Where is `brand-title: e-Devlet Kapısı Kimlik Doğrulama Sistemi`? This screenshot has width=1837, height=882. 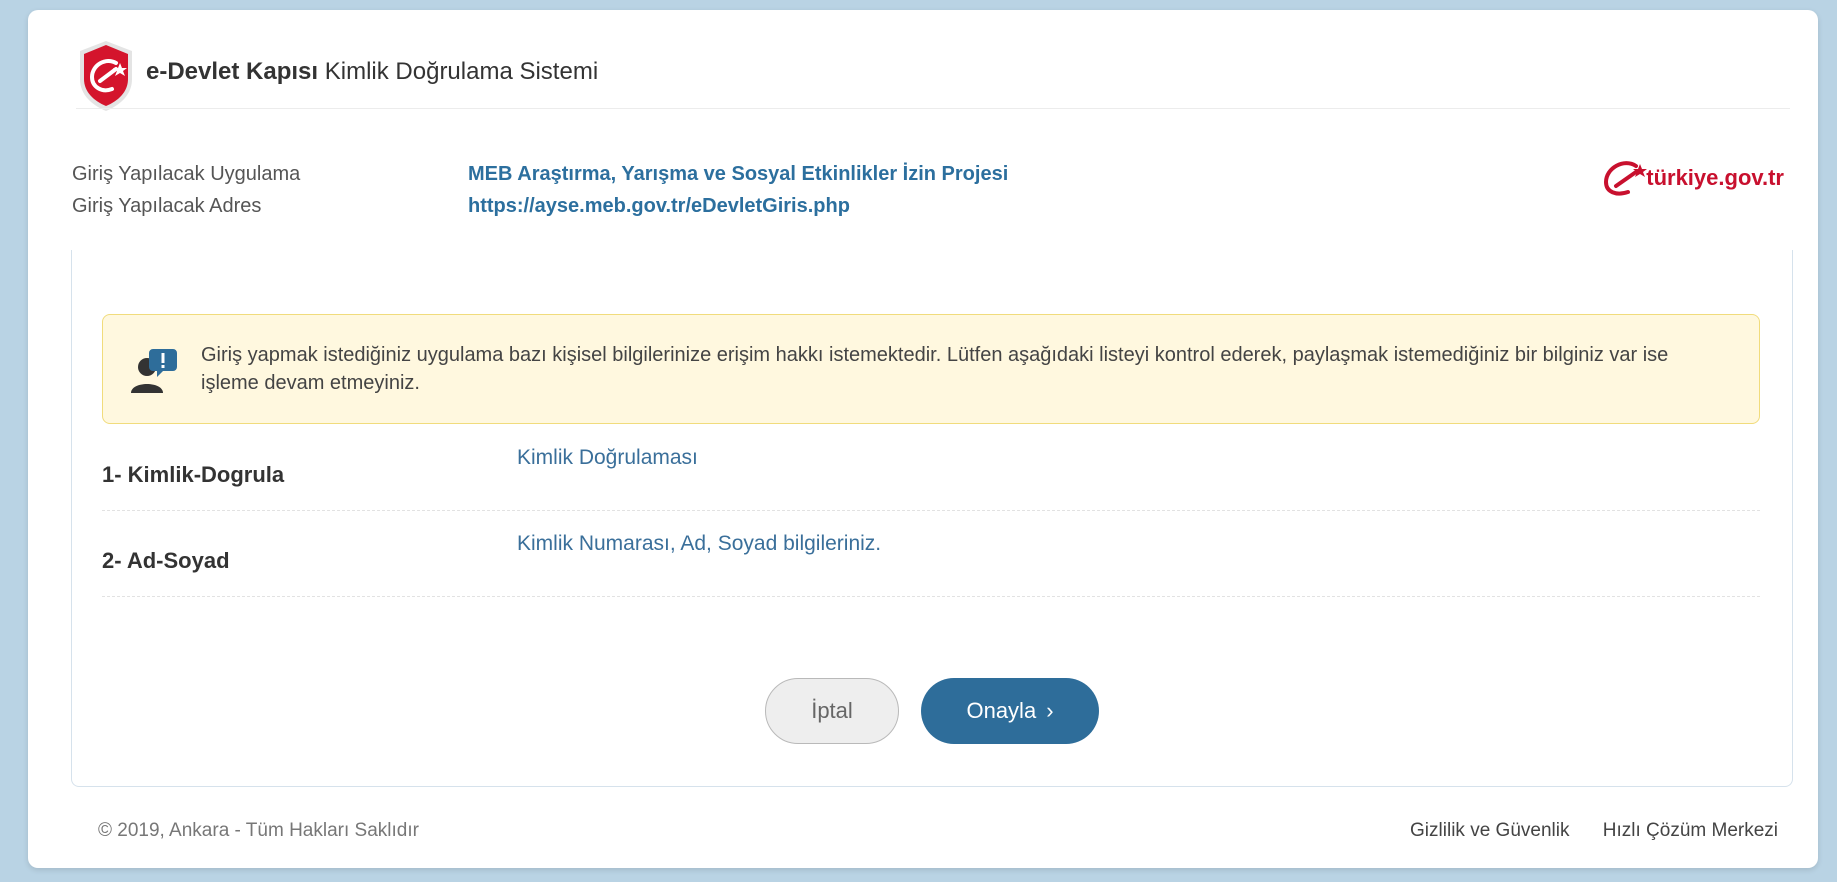
brand-title: e-Devlet Kapısı Kimlik Doğrulama Sistemi is located at coordinates (372, 72).